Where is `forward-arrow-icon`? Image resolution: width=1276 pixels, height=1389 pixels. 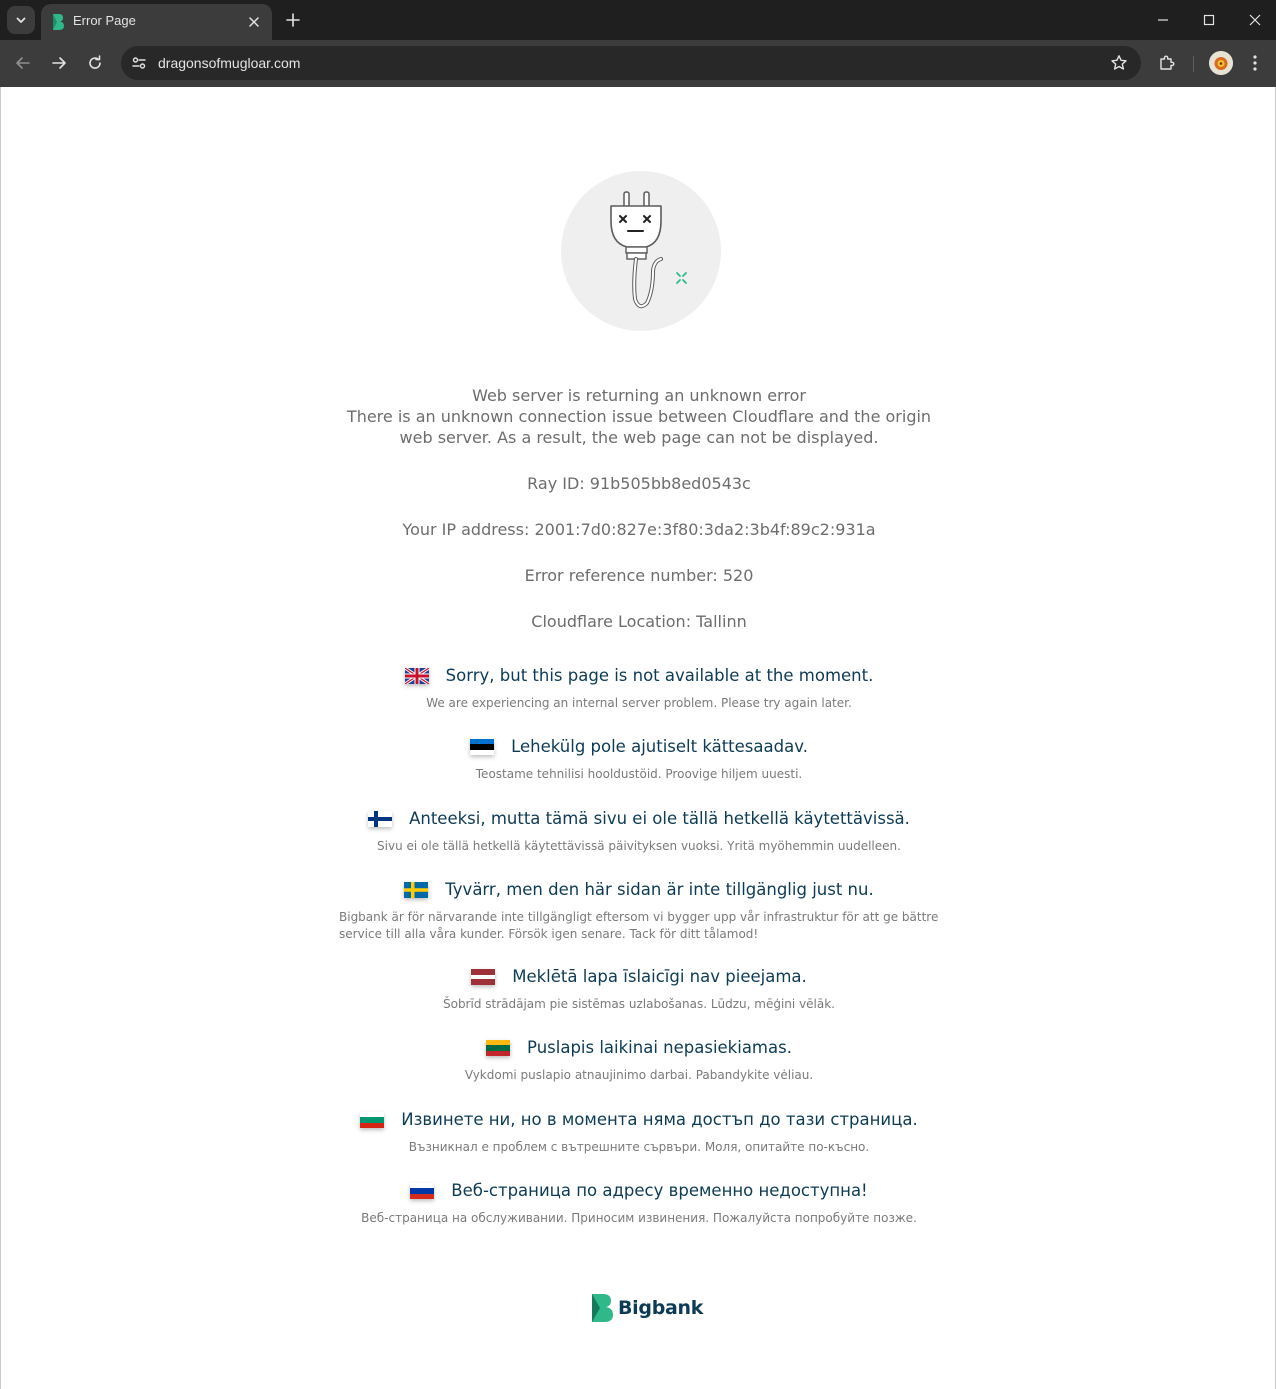 forward-arrow-icon is located at coordinates (59, 63).